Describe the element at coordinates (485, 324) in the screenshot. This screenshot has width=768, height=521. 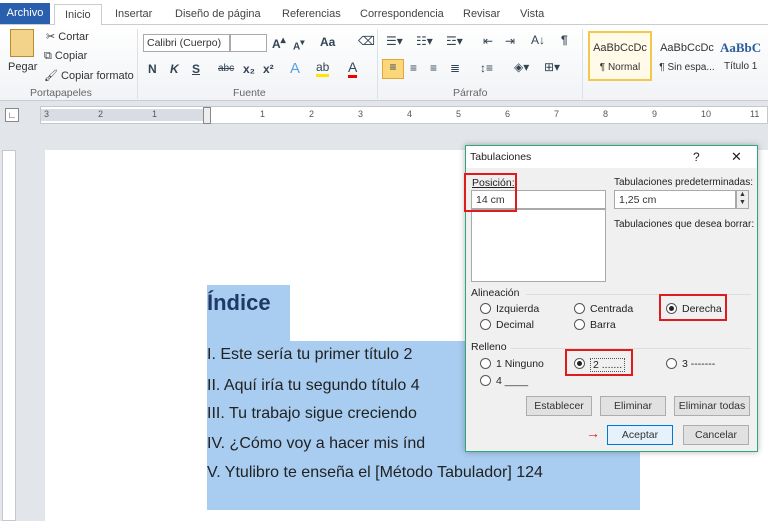
I see `radio-decimal` at that location.